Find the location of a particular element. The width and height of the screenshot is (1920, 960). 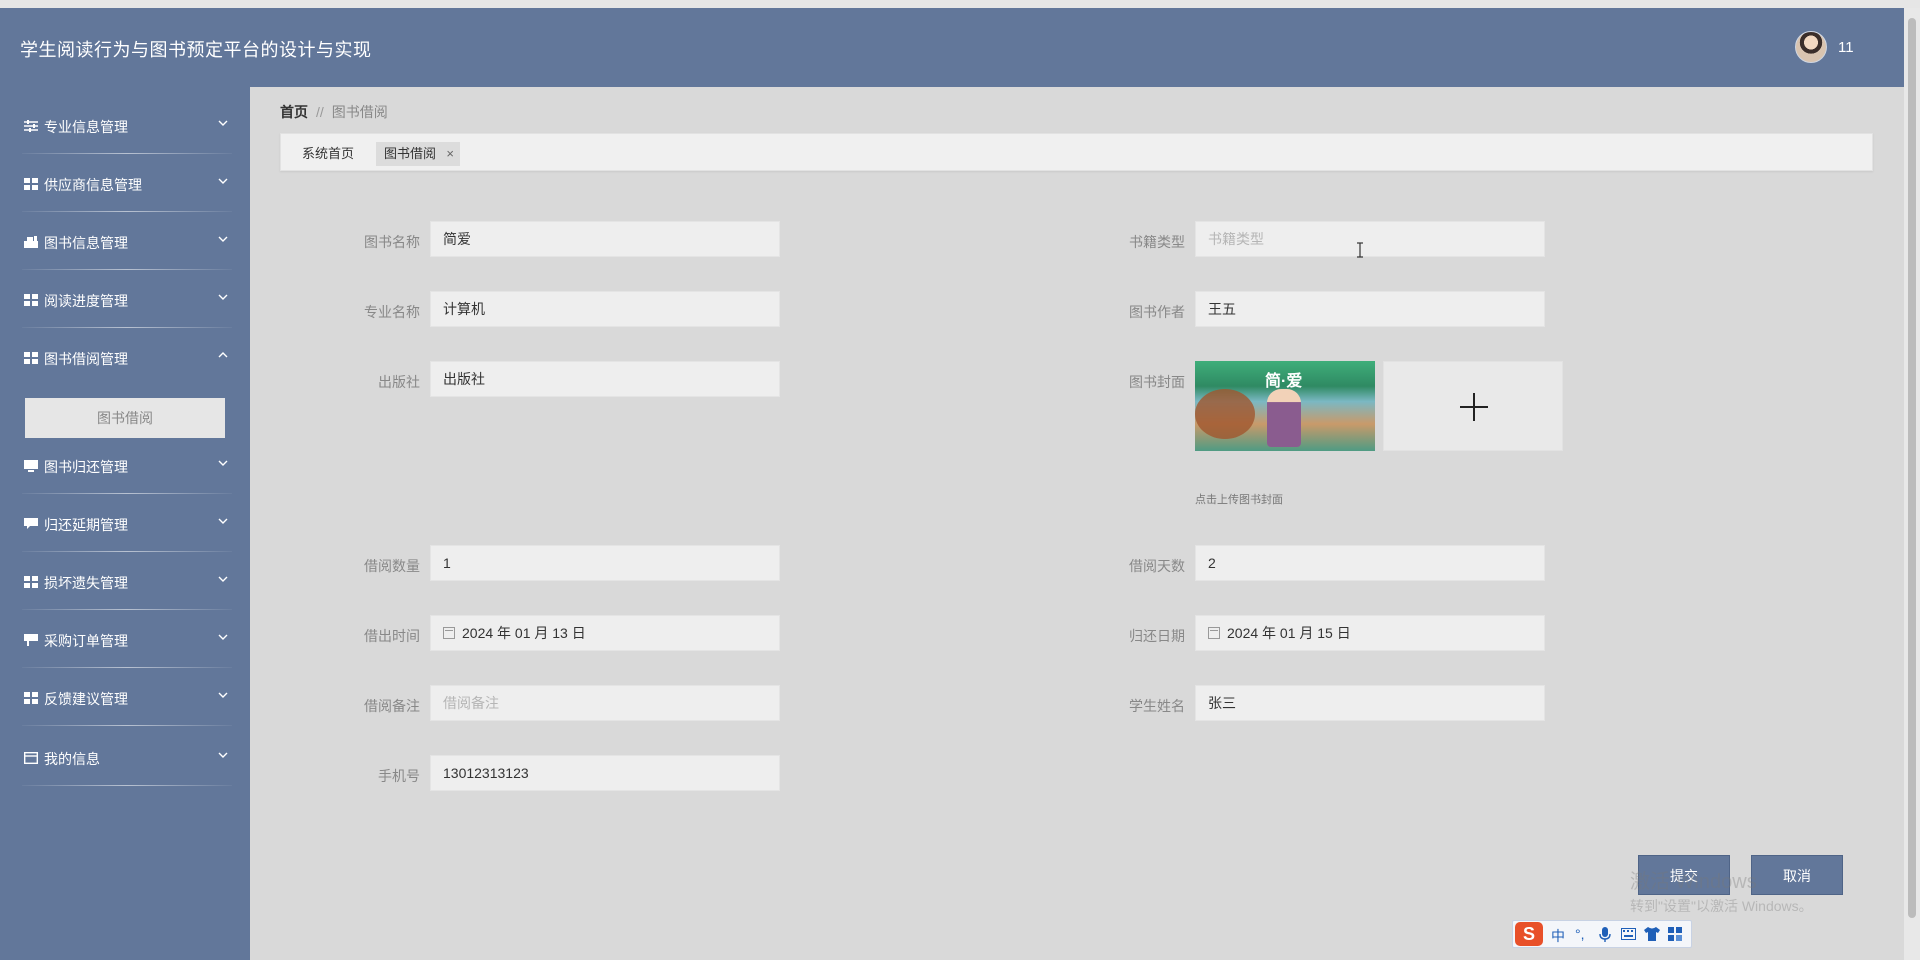

tab-label: 图书借阅 is located at coordinates (410, 153).